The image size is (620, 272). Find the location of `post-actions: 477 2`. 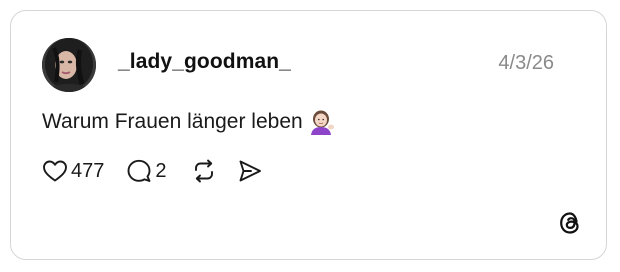

post-actions: 477 2 is located at coordinates (152, 171).